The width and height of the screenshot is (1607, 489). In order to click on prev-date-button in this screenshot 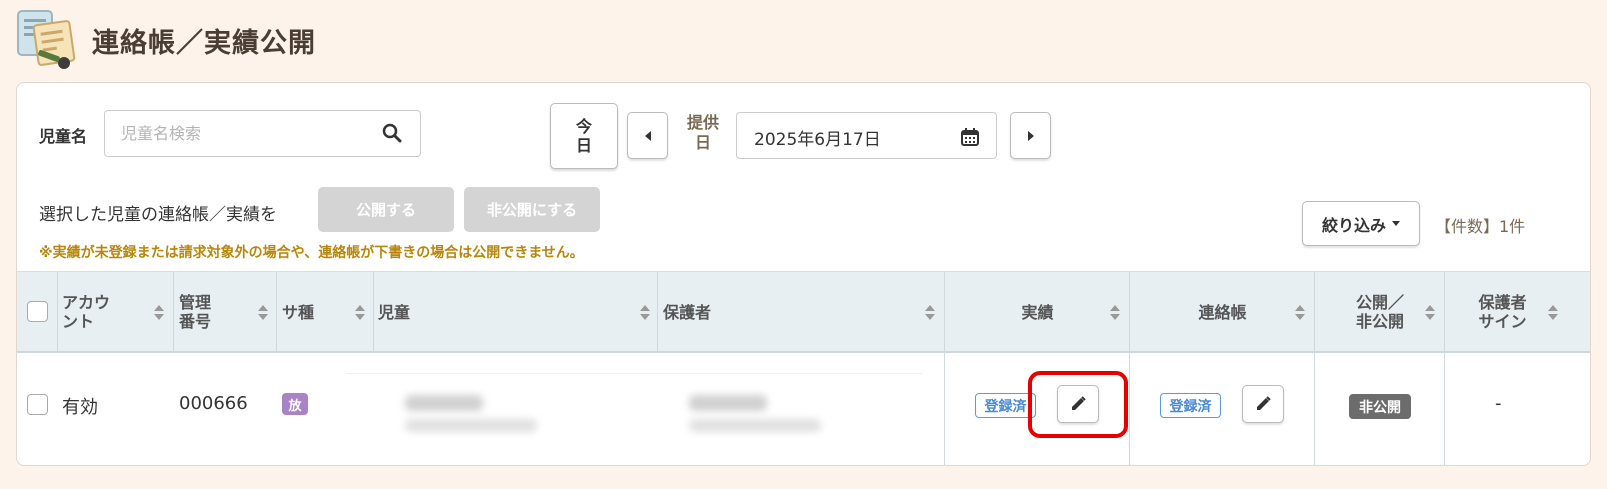, I will do `click(647, 135)`.